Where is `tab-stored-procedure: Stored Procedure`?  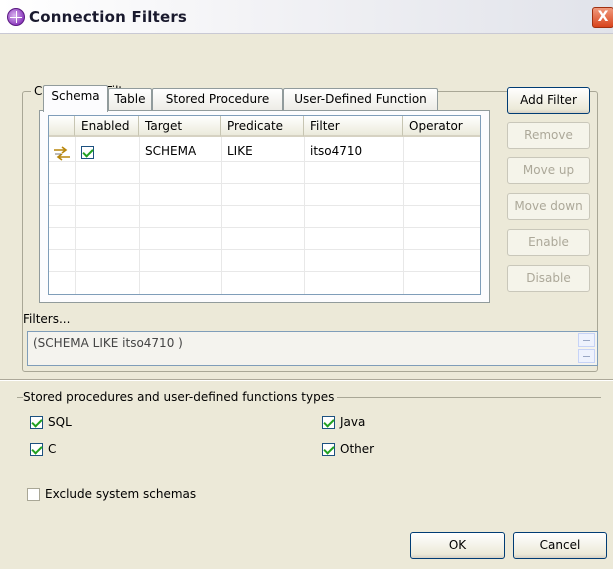
tab-stored-procedure: Stored Procedure is located at coordinates (217, 99).